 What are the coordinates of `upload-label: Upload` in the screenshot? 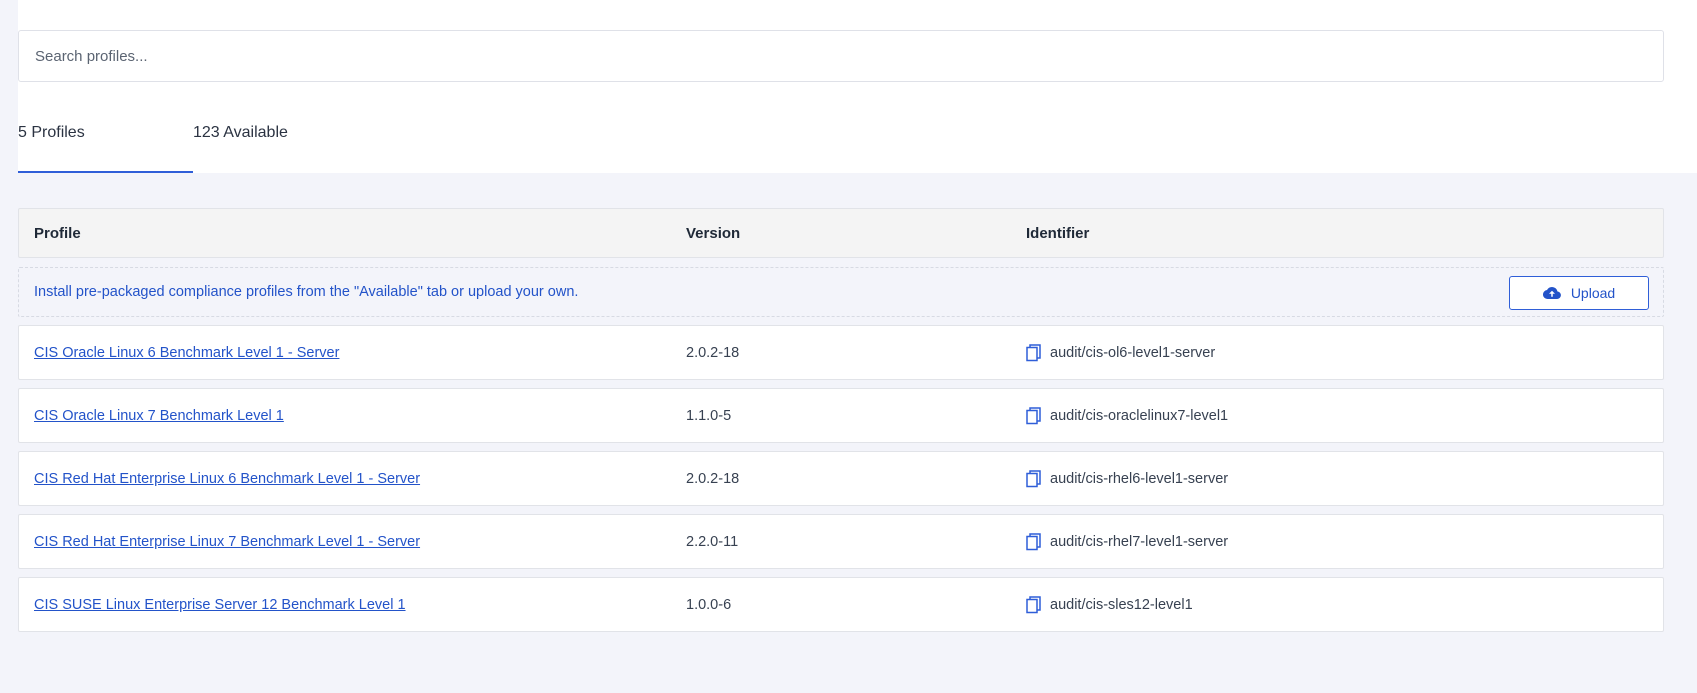 It's located at (1593, 293).